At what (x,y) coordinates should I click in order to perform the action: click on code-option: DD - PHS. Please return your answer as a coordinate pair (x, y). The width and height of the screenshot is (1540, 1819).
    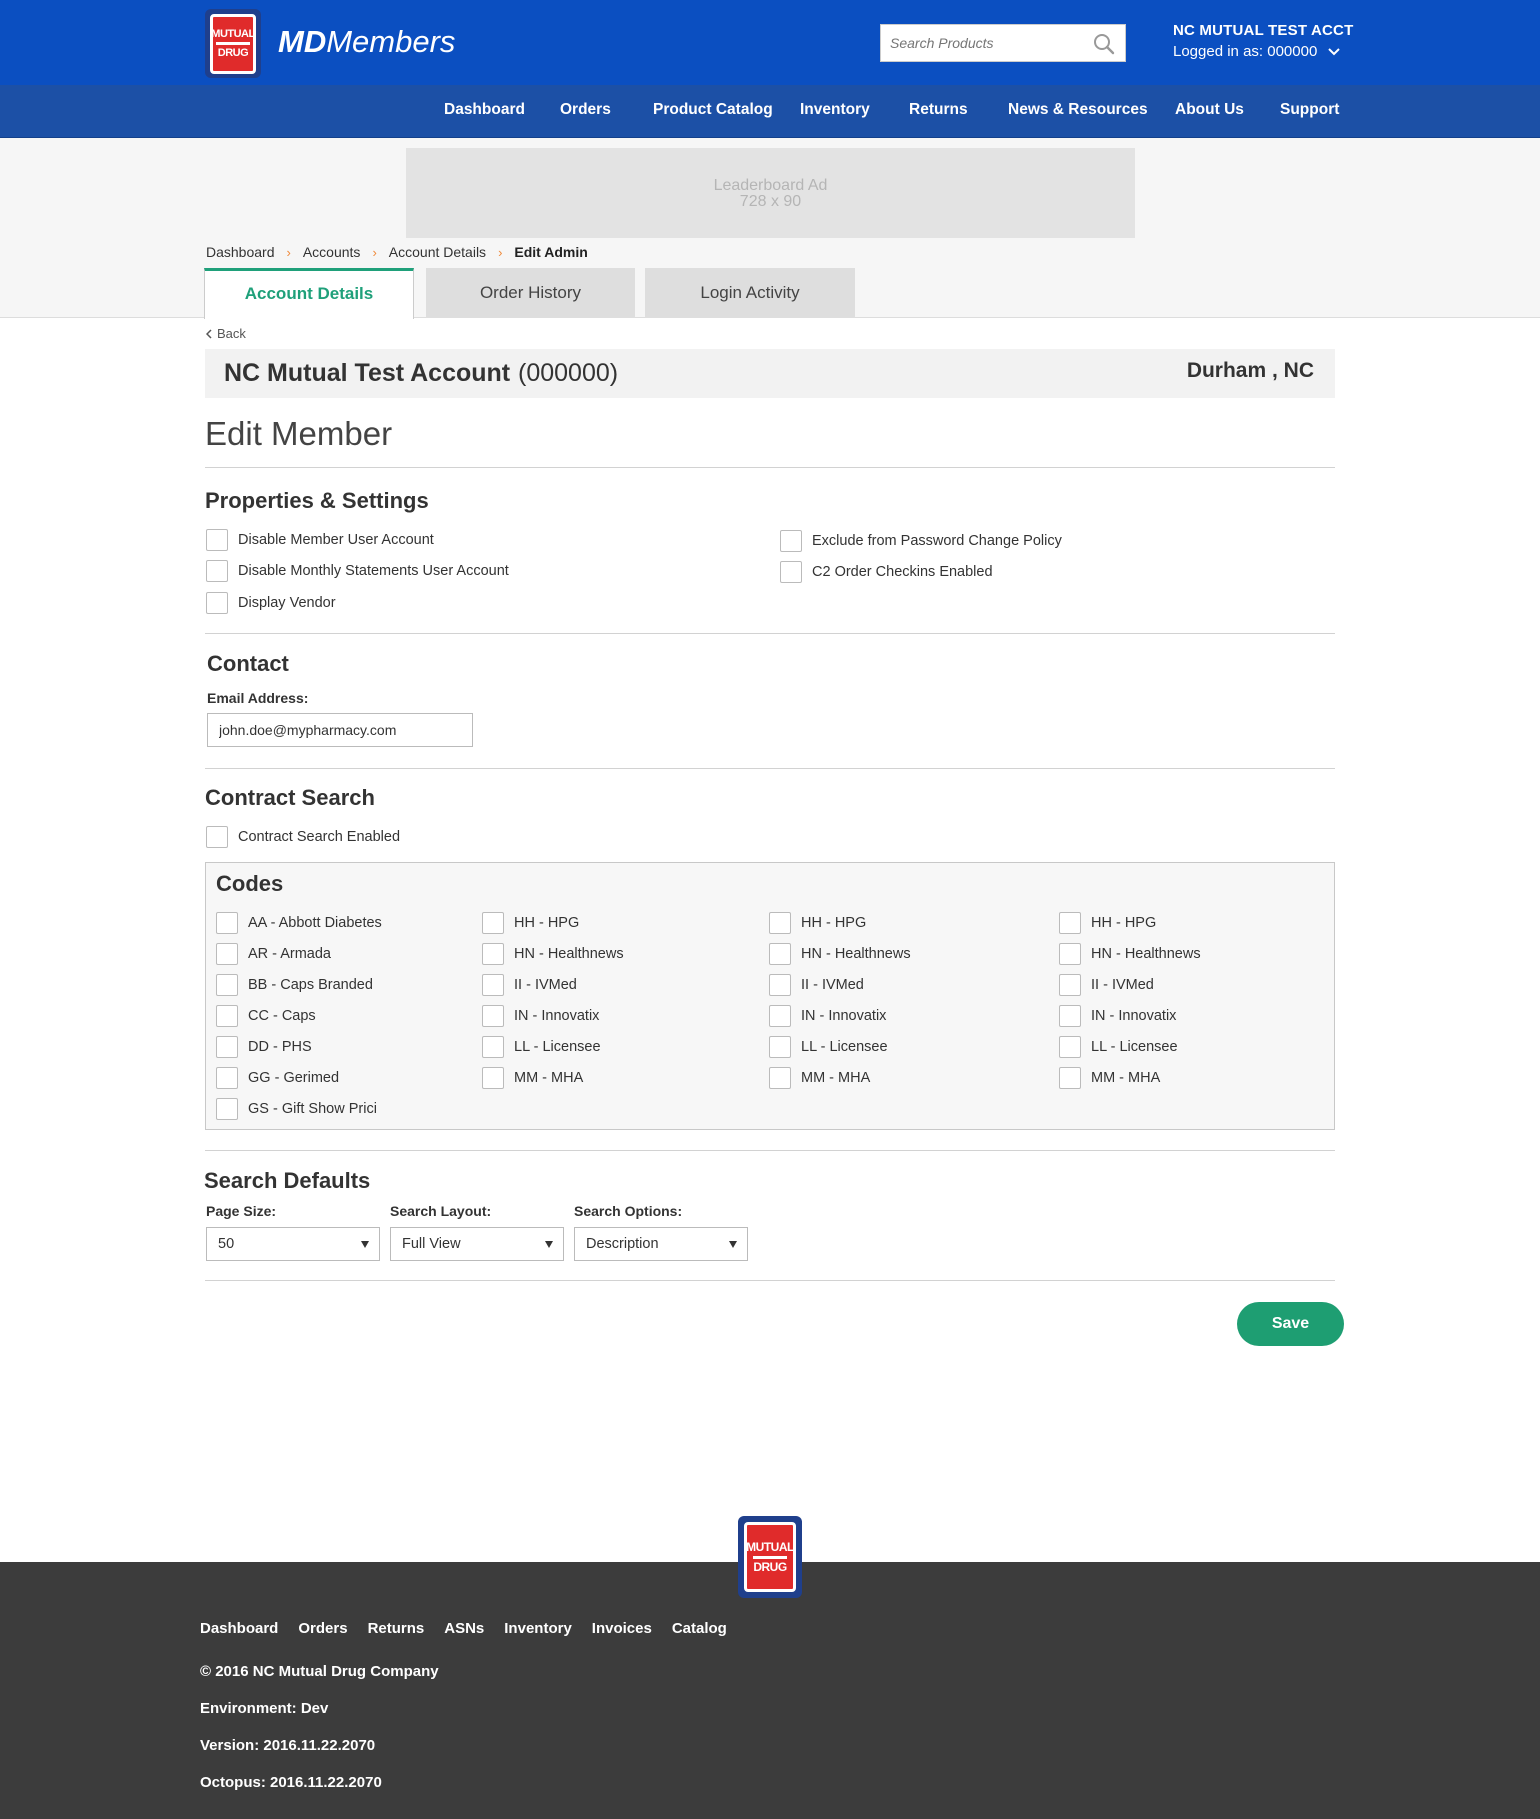
    Looking at the image, I should click on (264, 1047).